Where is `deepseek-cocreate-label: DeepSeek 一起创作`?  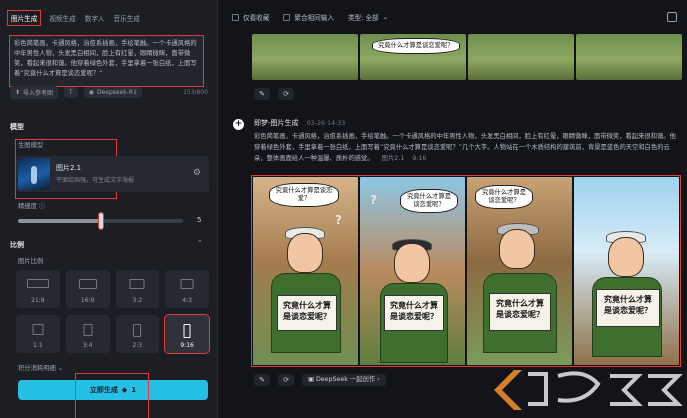
deepseek-cocreate-label: DeepSeek 一起创作 is located at coordinates (345, 379).